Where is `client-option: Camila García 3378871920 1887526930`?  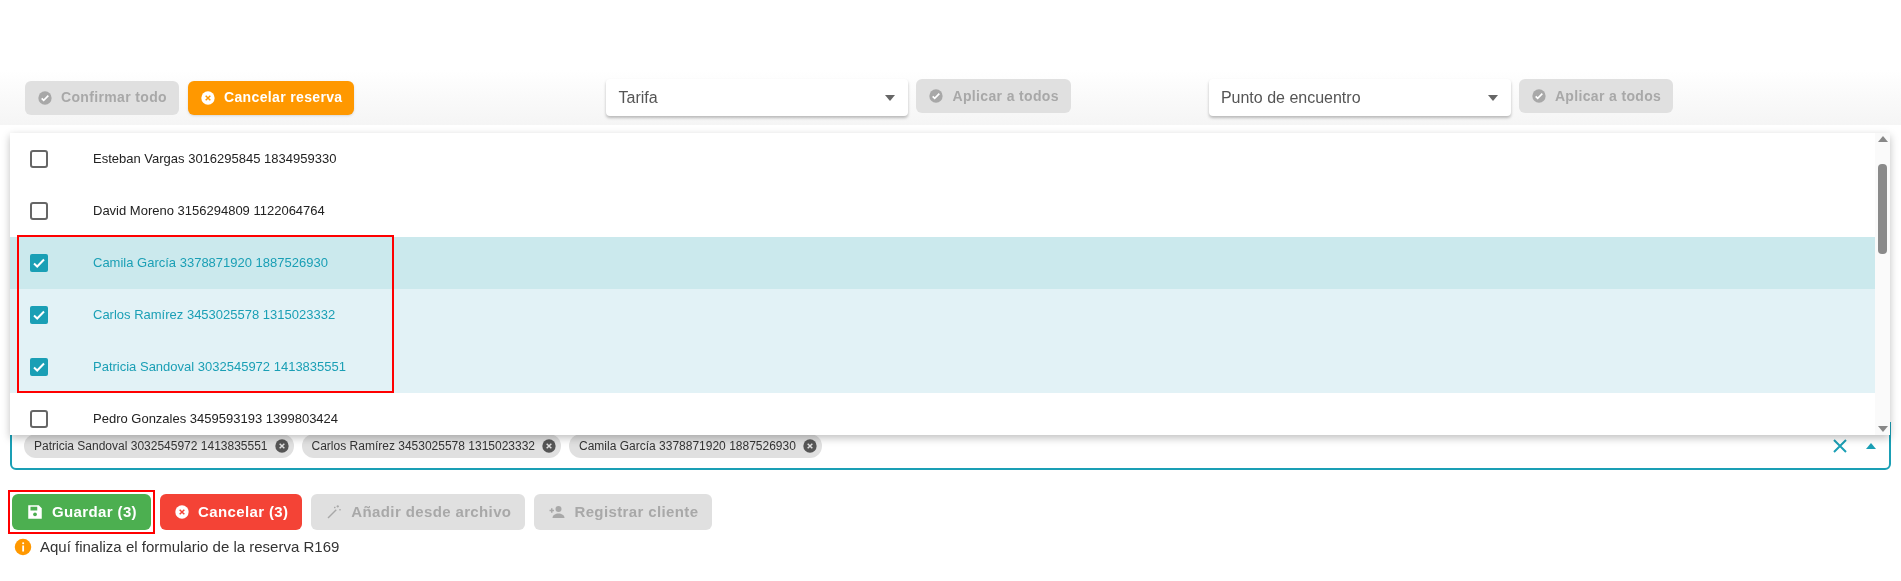 client-option: Camila García 3378871920 1887526930 is located at coordinates (942, 263).